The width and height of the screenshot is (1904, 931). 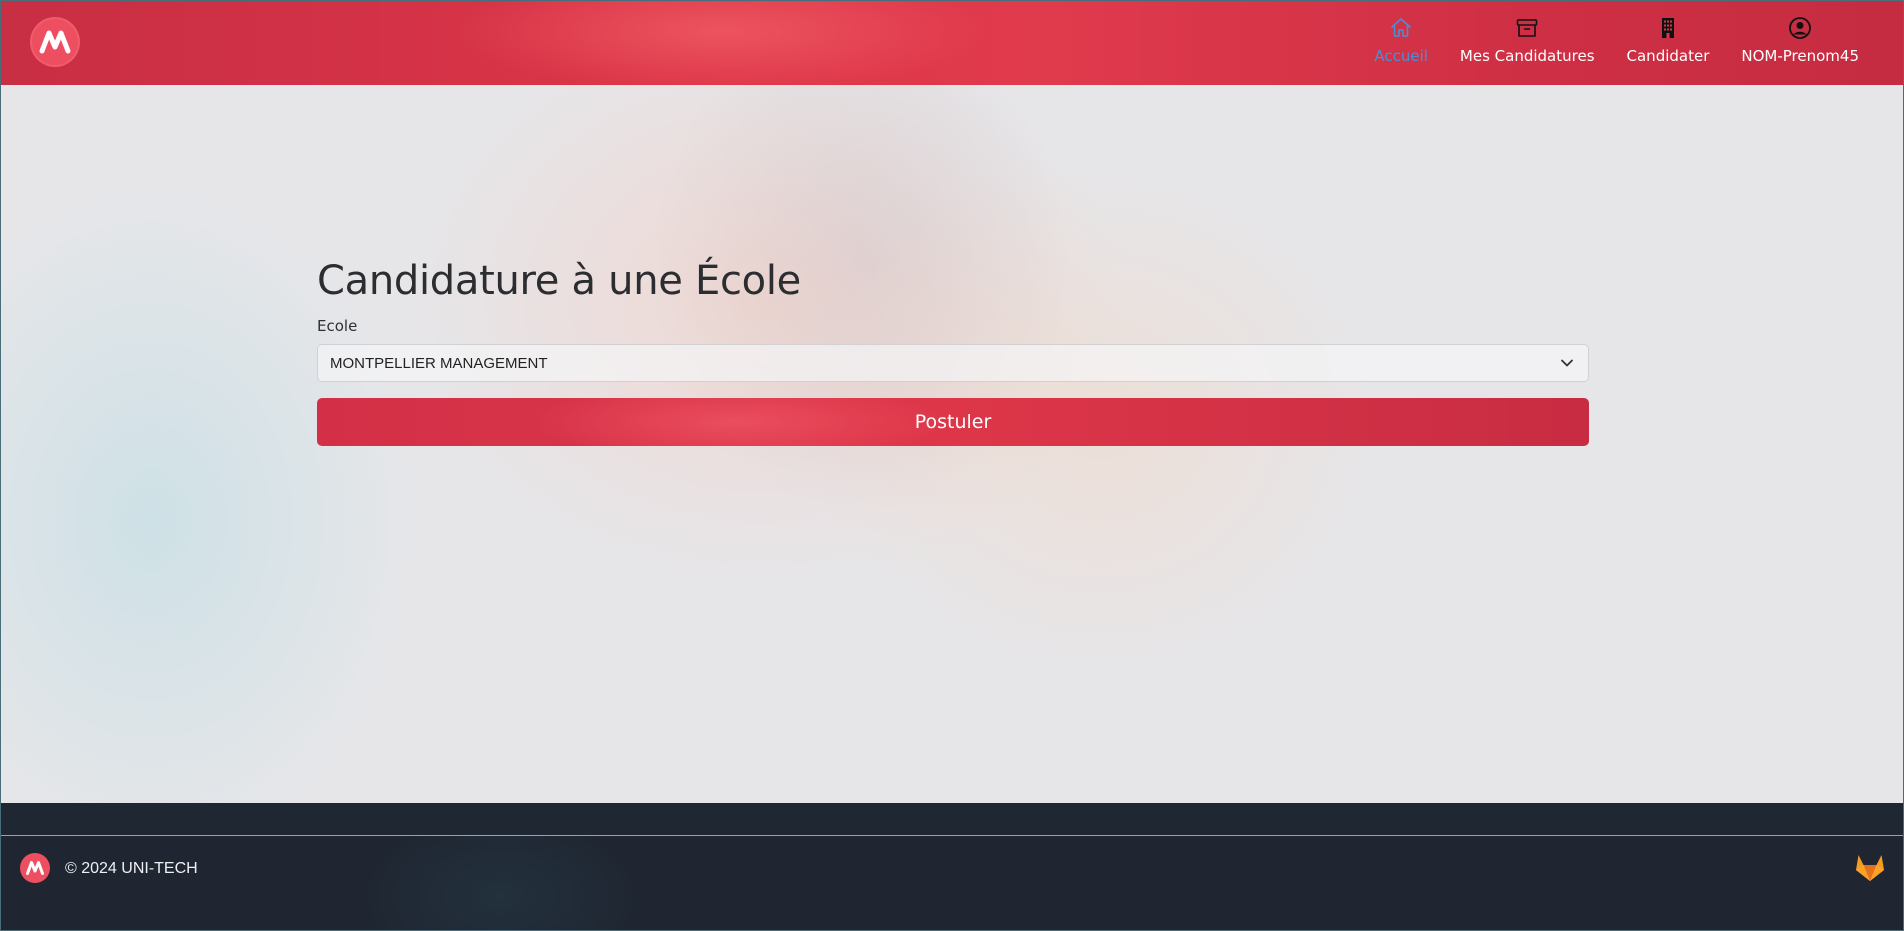 What do you see at coordinates (1668, 28) in the screenshot?
I see `building-icon` at bounding box center [1668, 28].